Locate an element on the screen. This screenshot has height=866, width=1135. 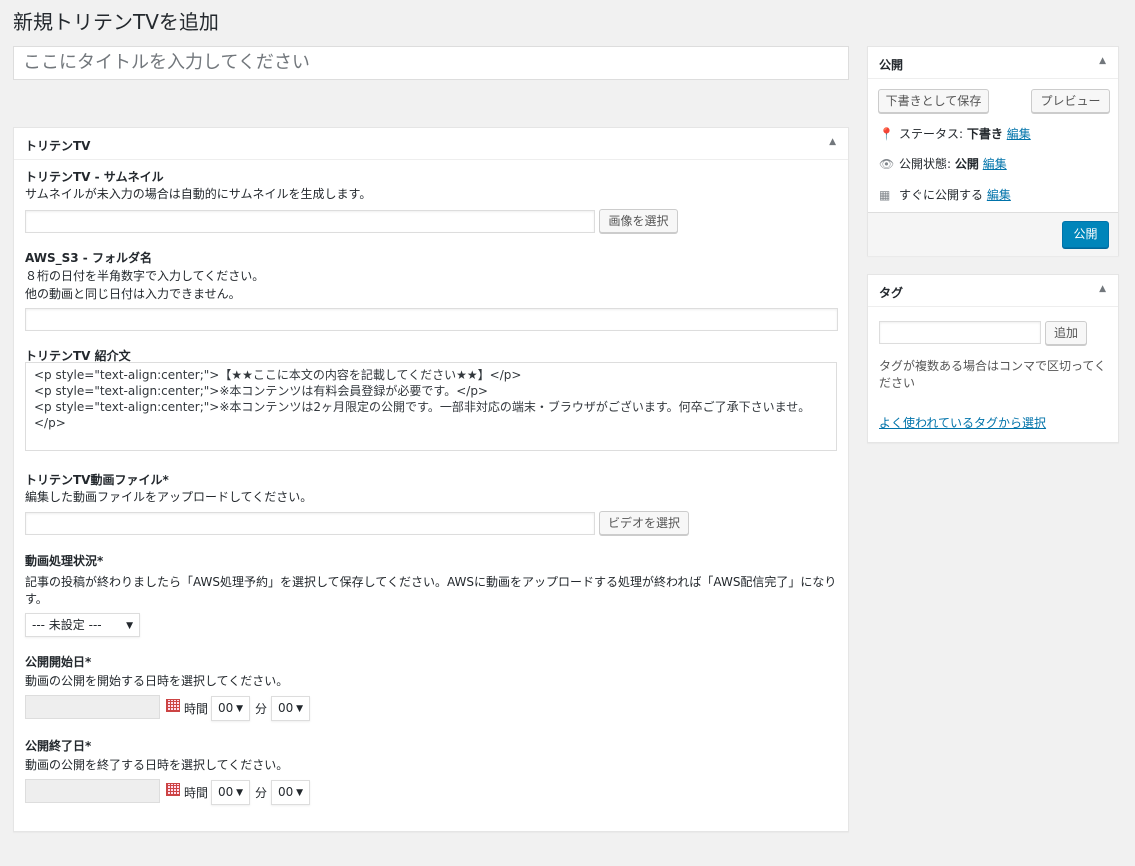
tag-input is located at coordinates (960, 332).